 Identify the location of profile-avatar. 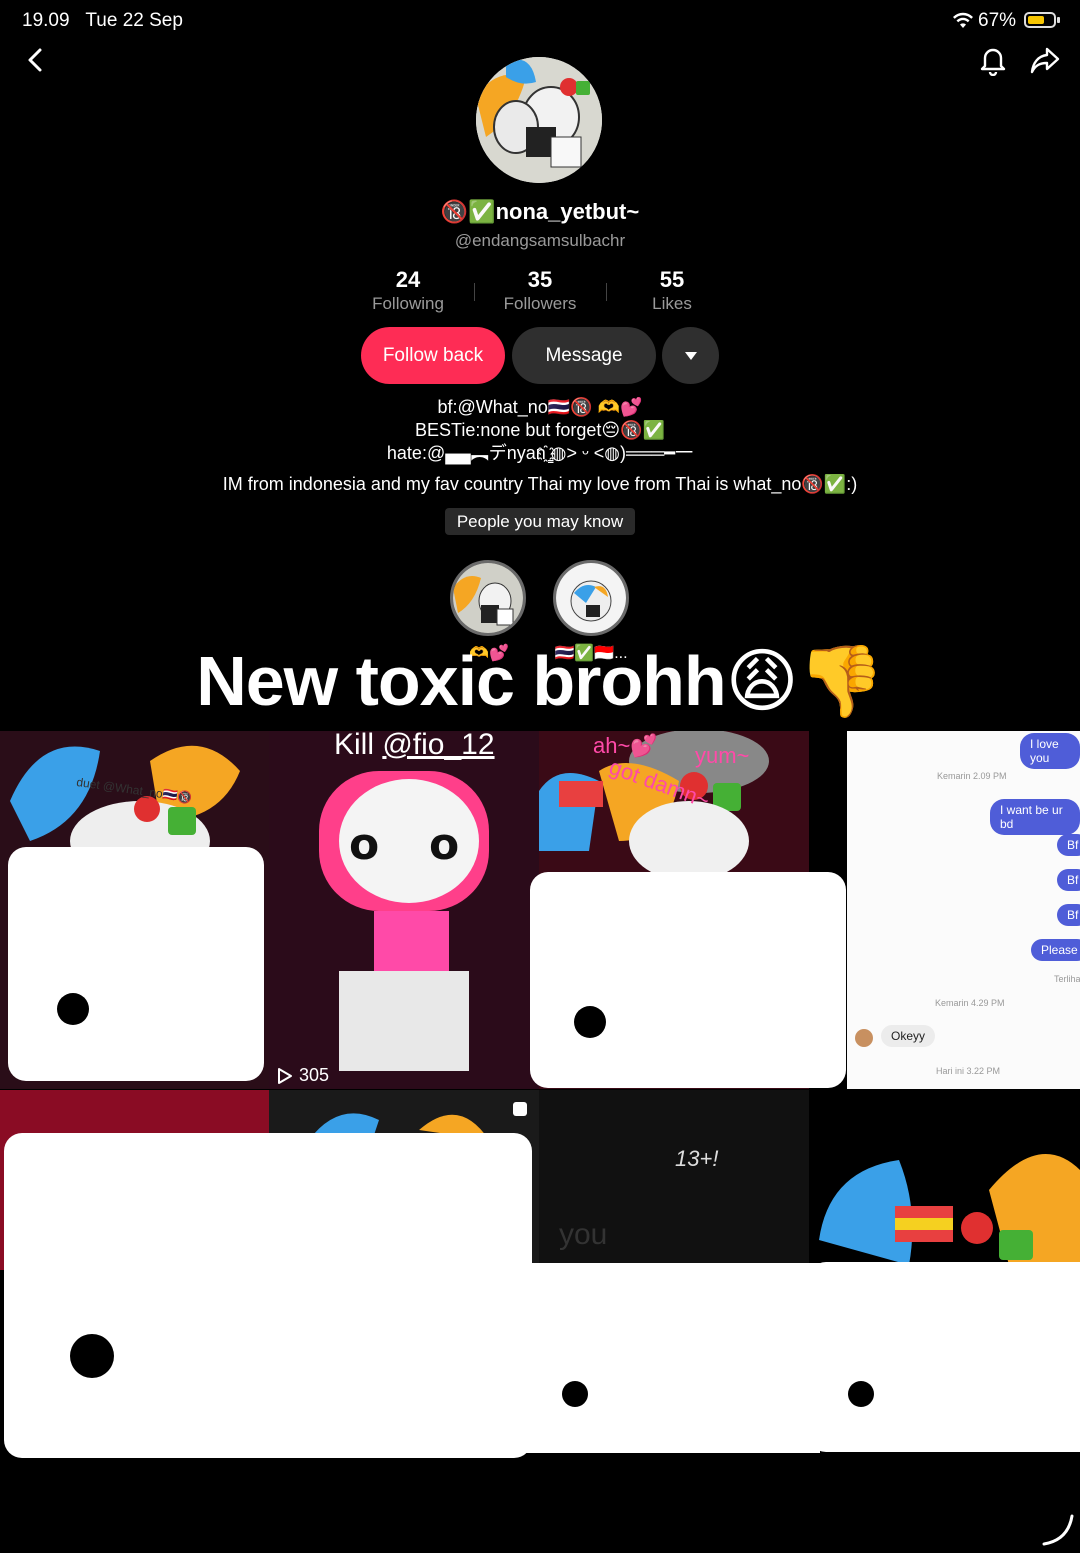
(539, 120).